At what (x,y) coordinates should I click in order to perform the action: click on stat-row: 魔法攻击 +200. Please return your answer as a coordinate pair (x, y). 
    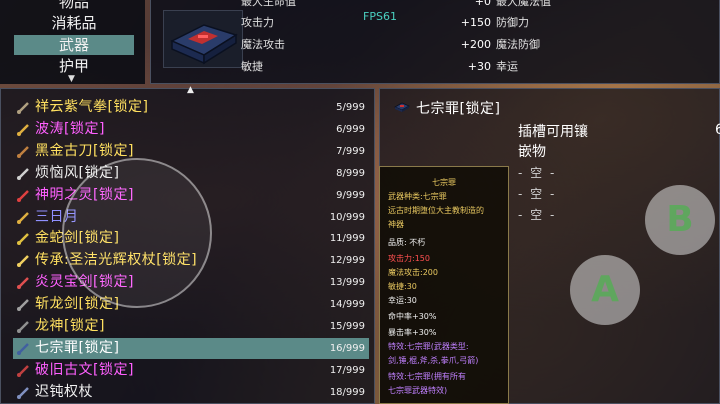
    Looking at the image, I should click on (366, 44).